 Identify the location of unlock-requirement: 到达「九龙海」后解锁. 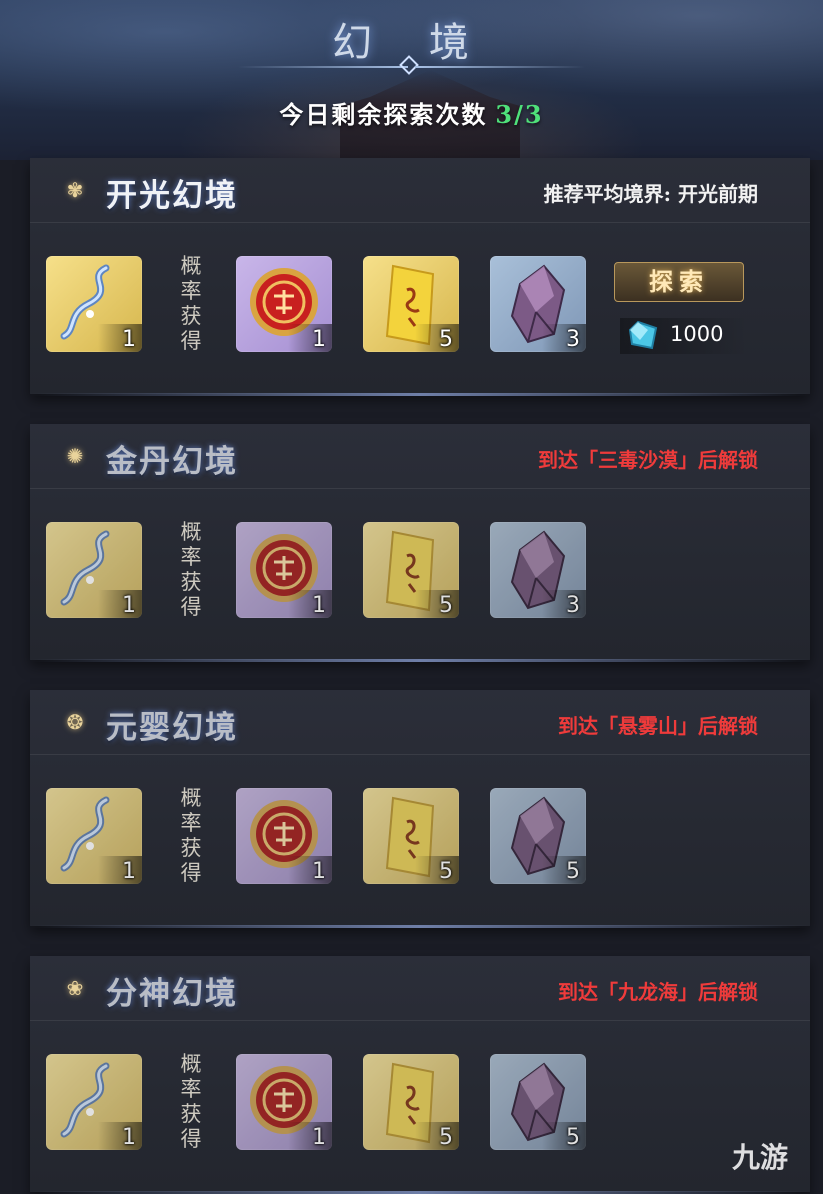
(658, 992).